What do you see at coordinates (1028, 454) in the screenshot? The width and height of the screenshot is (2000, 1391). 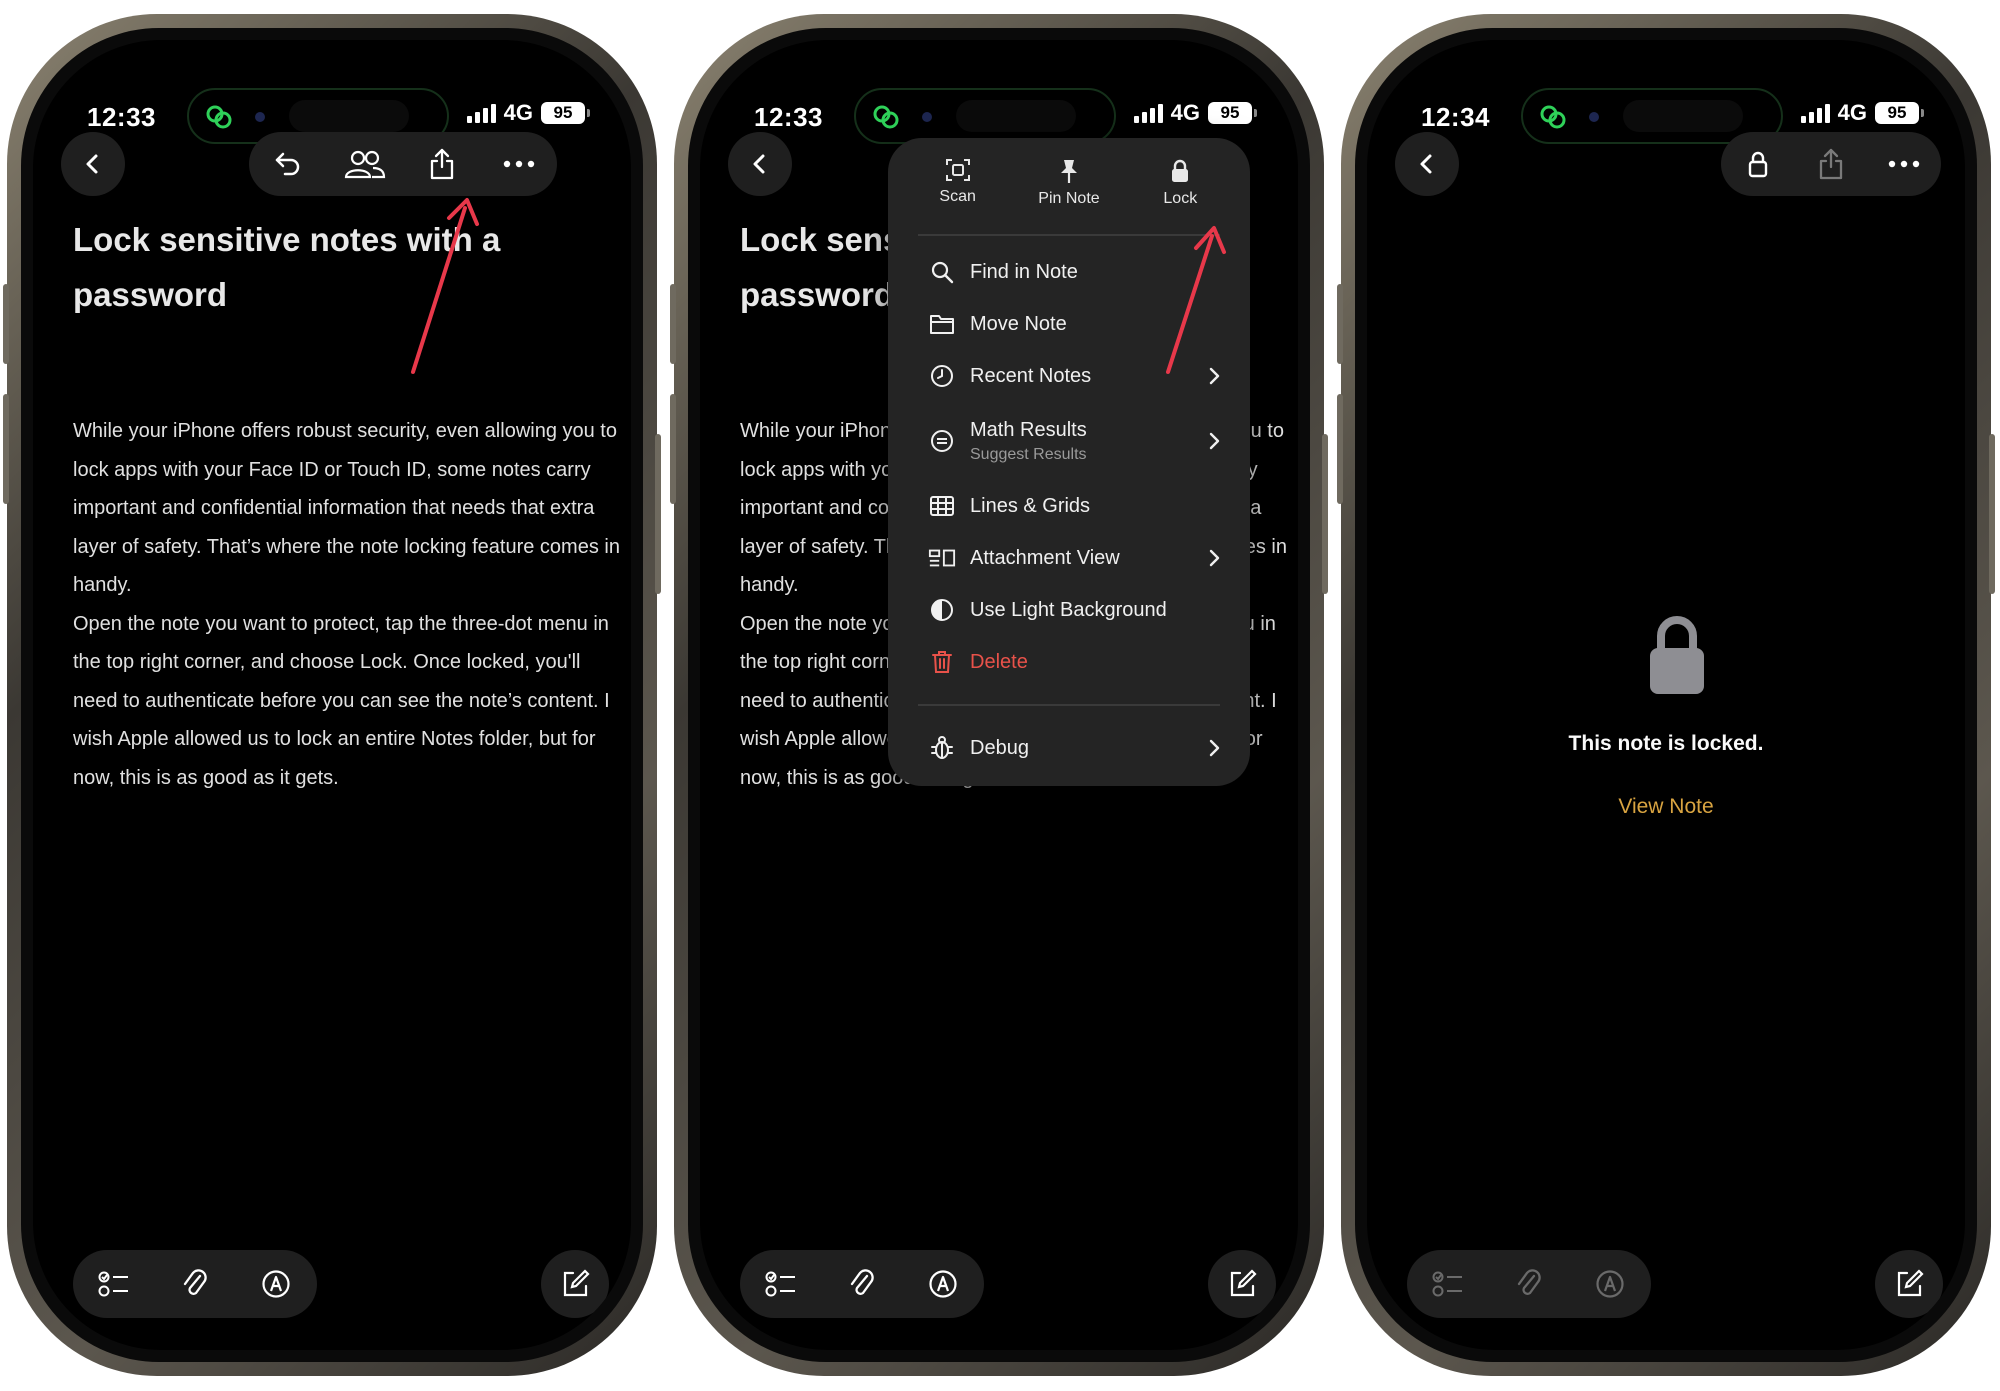 I see `menu-item-sublabel: Suggest Results` at bounding box center [1028, 454].